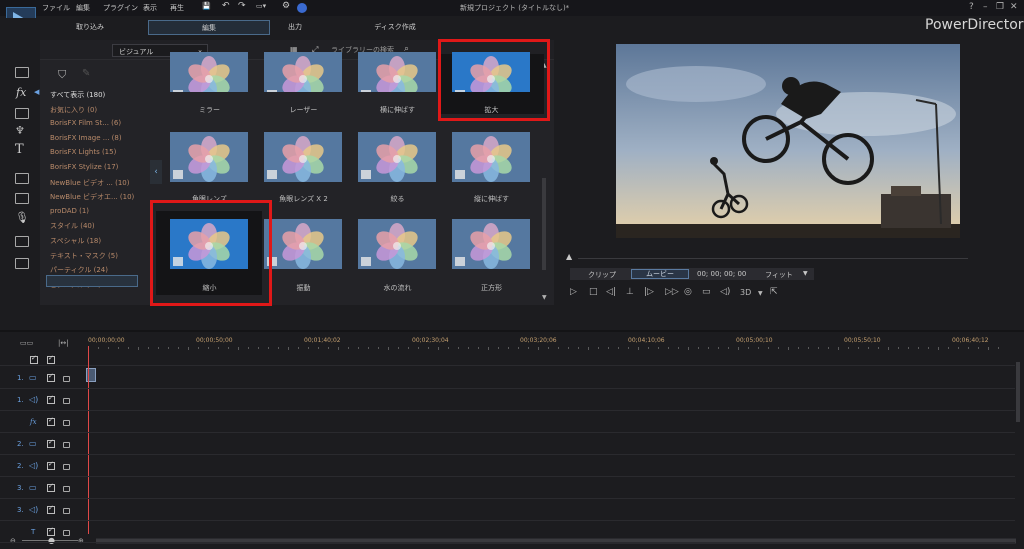 The height and width of the screenshot is (549, 1024). I want to click on volume-icon: ◁), so click(725, 292).